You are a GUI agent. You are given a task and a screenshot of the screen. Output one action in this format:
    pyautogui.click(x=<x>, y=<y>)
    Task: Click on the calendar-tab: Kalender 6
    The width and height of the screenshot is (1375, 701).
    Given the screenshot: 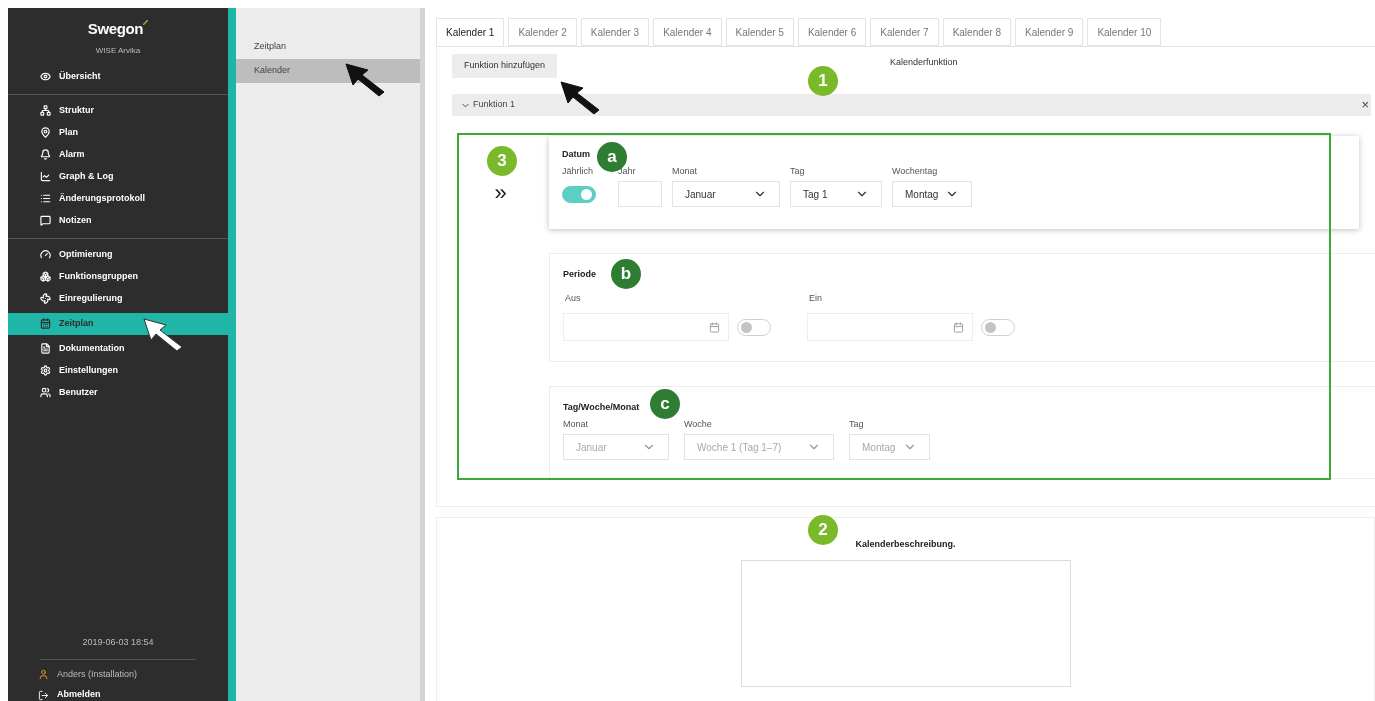 What is the action you would take?
    pyautogui.click(x=832, y=32)
    